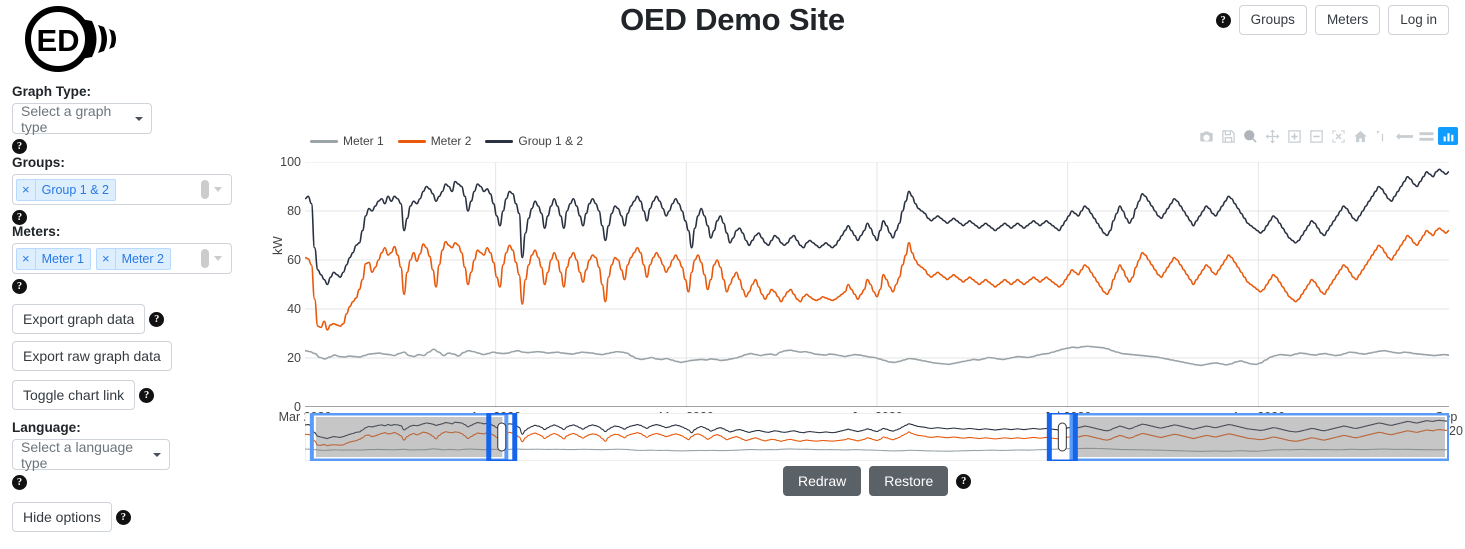 The width and height of the screenshot is (1465, 549). I want to click on groups-chips: × Group 1 & 2, so click(107, 189).